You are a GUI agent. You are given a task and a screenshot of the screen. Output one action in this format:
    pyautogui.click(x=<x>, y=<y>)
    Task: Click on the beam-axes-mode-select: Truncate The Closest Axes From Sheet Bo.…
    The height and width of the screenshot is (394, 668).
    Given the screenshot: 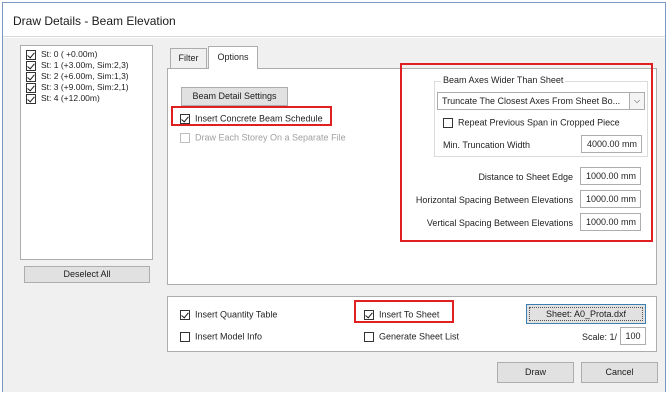 What is the action you would take?
    pyautogui.click(x=541, y=101)
    